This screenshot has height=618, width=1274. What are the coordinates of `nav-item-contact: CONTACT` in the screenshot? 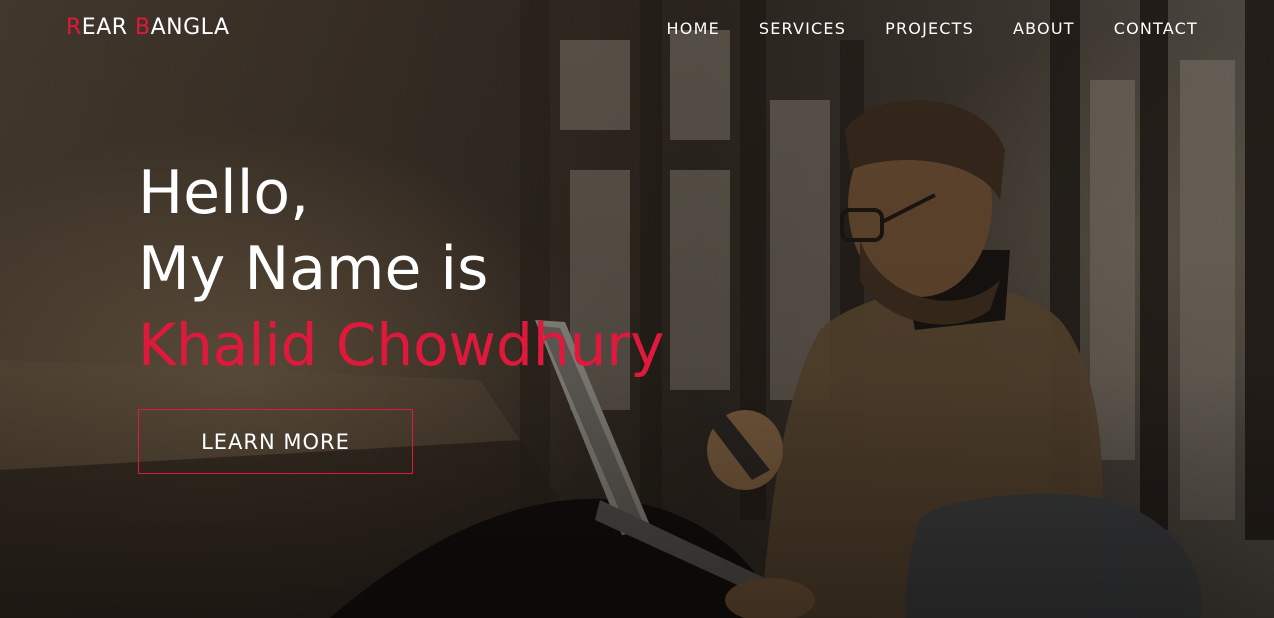 It's located at (1156, 28).